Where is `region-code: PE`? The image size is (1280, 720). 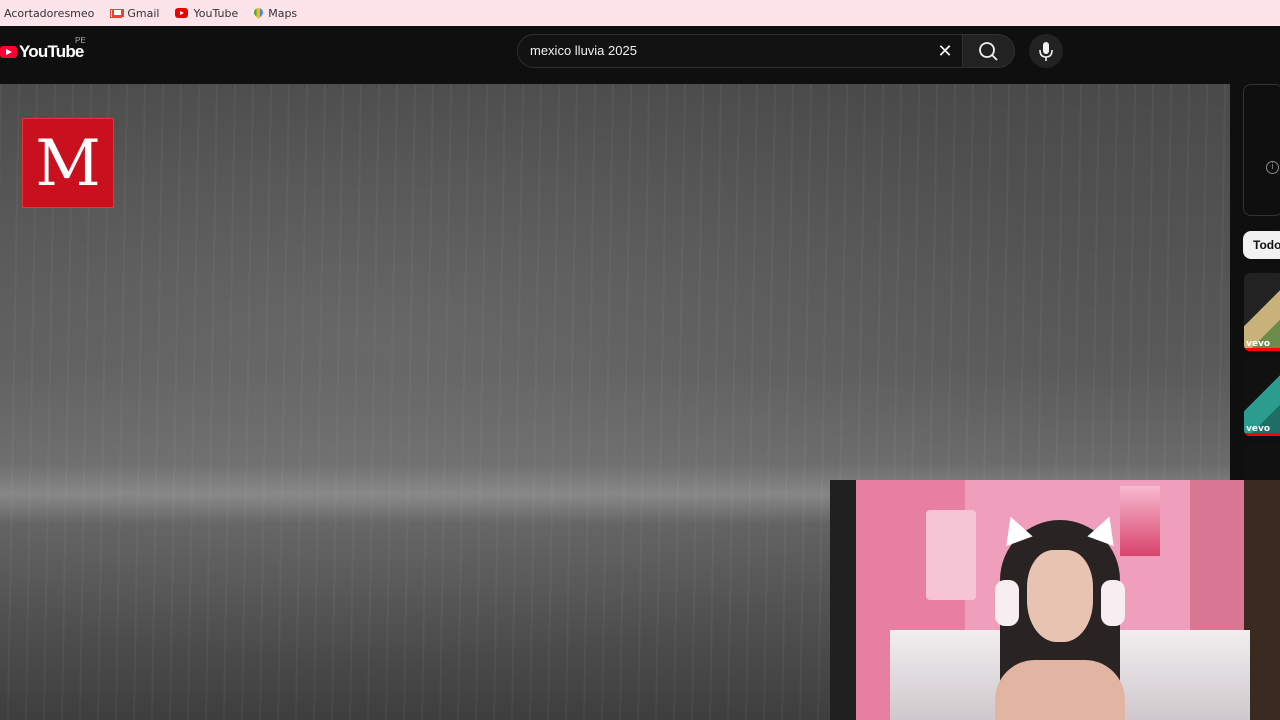
region-code: PE is located at coordinates (80, 40).